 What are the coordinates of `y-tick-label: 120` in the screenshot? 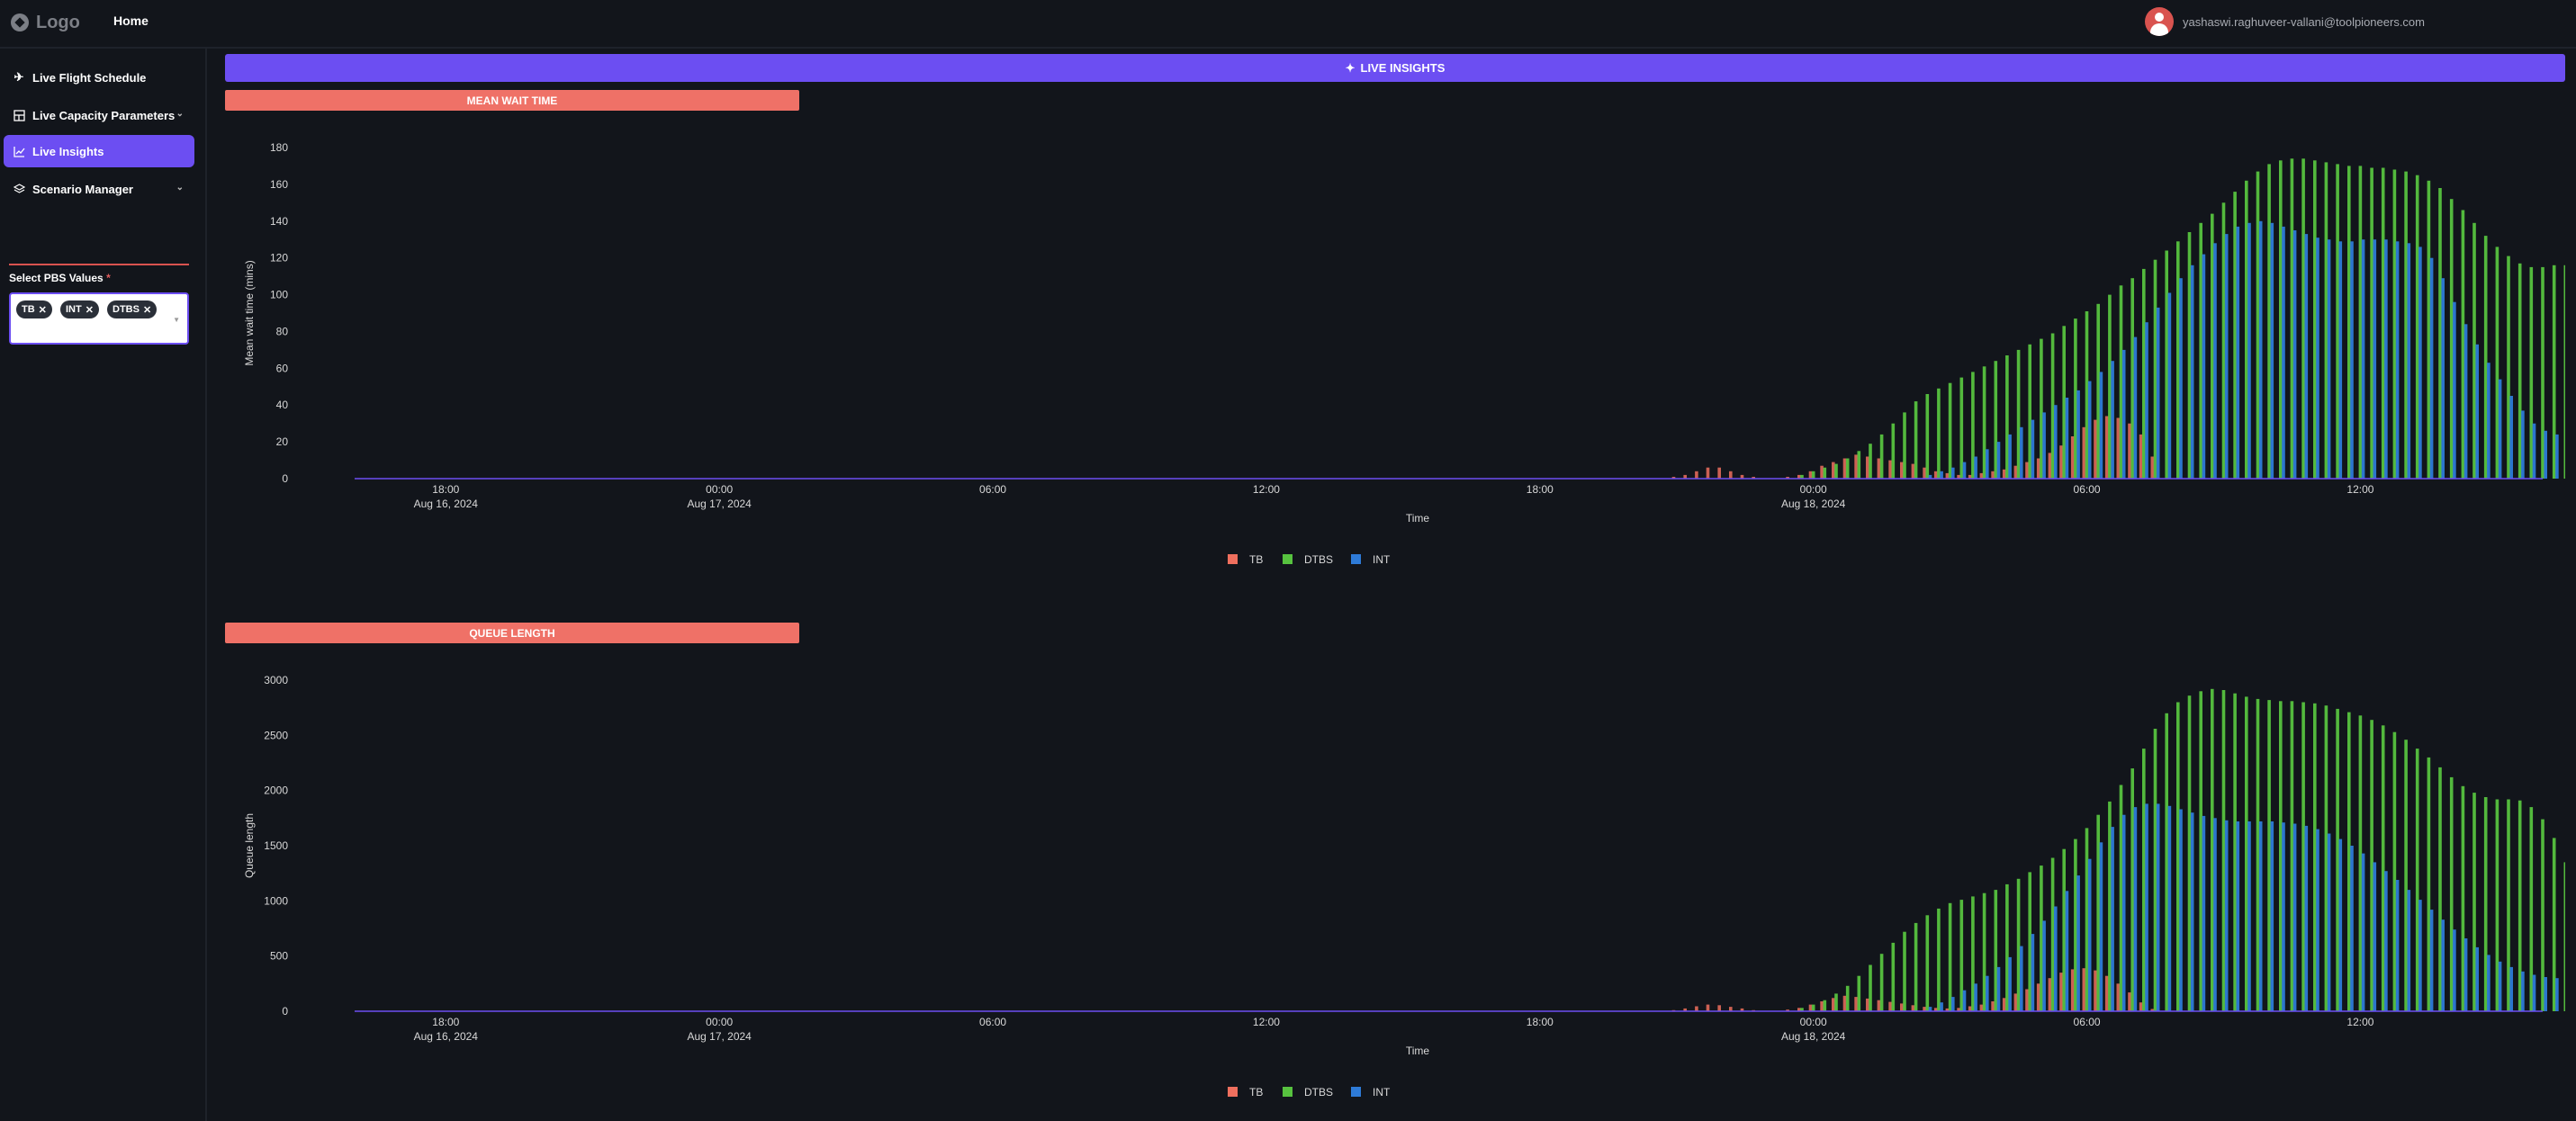 It's located at (279, 258).